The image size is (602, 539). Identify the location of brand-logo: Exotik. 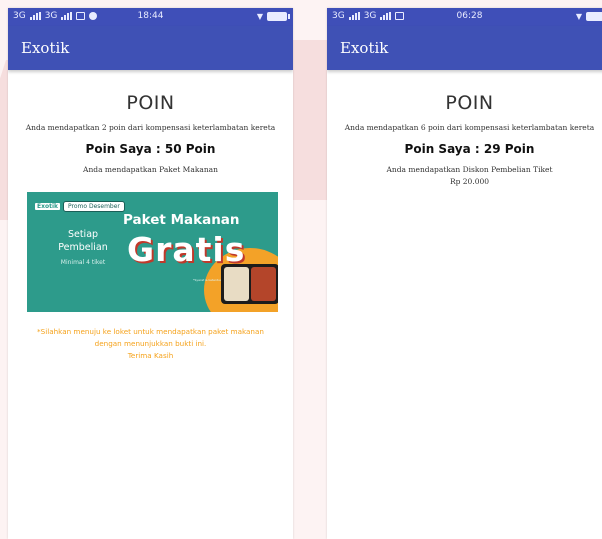
(48, 206).